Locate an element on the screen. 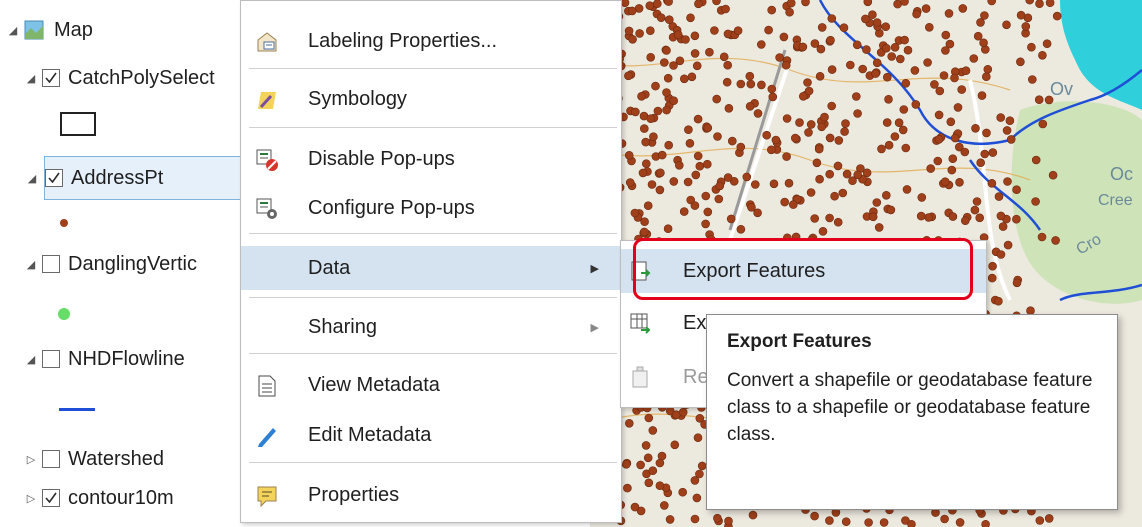 The height and width of the screenshot is (527, 1142). toc-layer-row: ◢ CatchPolySelect is located at coordinates (119, 78).